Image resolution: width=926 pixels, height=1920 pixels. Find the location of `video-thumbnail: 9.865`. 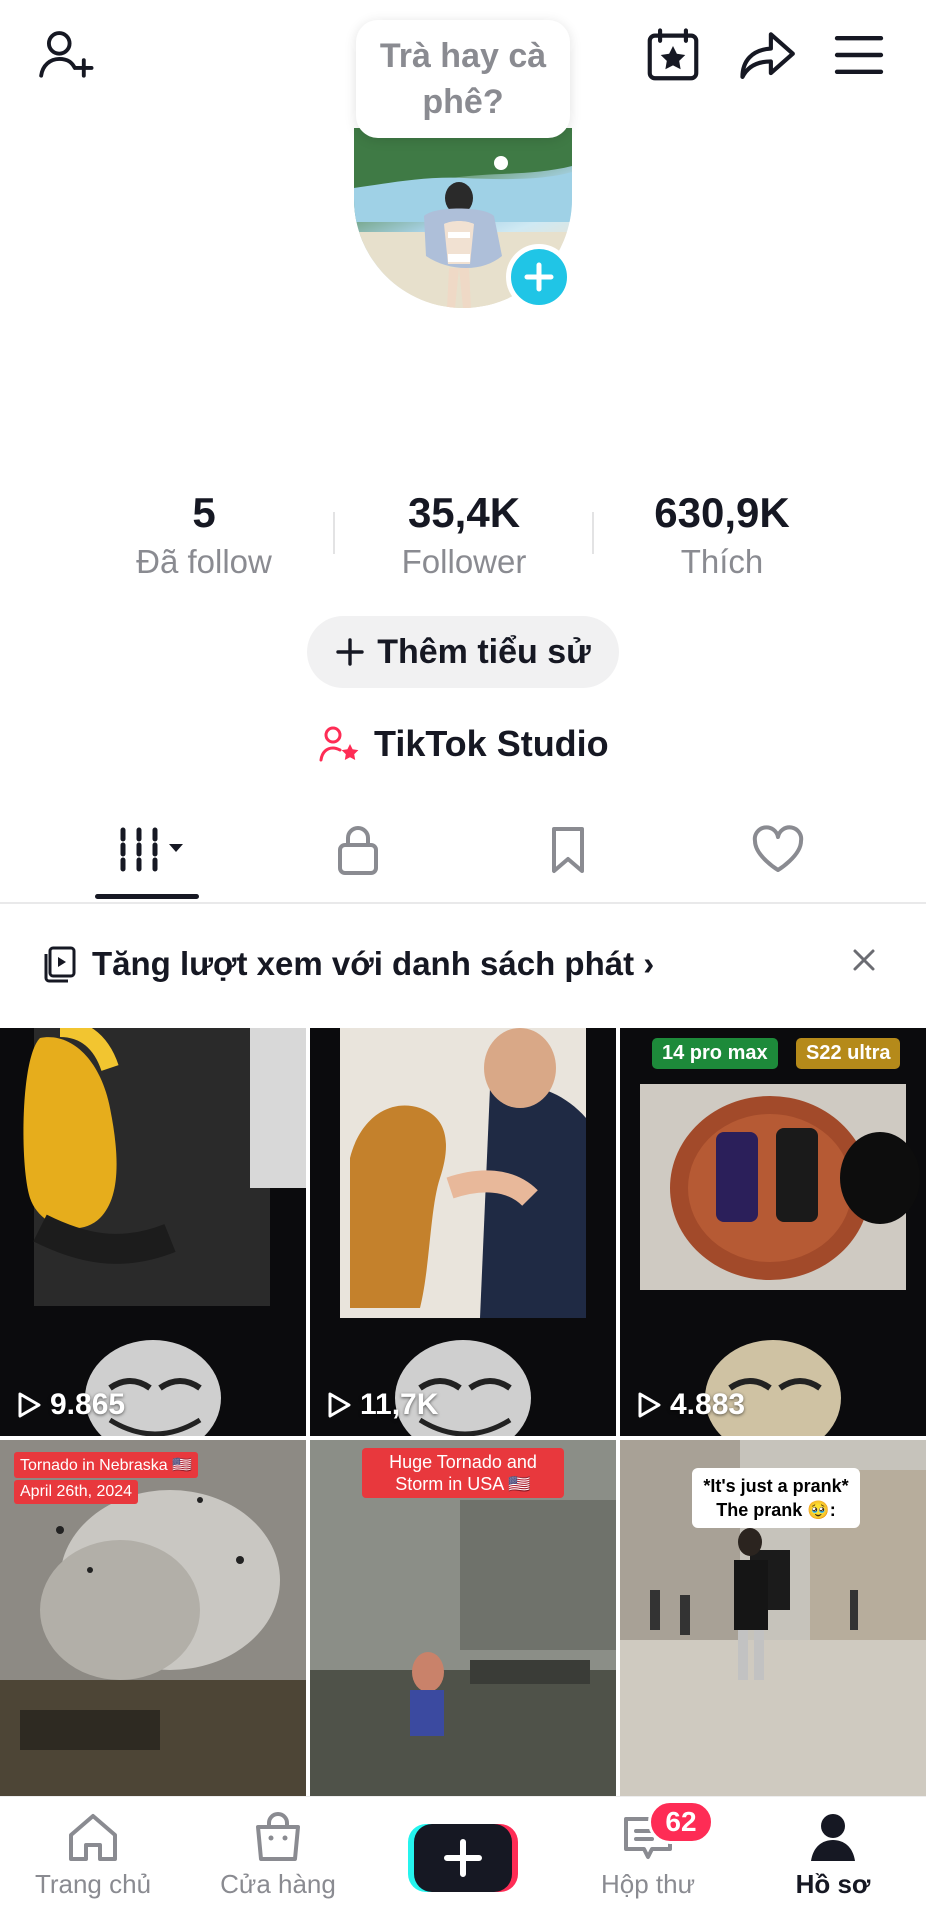

video-thumbnail: 9.865 is located at coordinates (153, 1232).